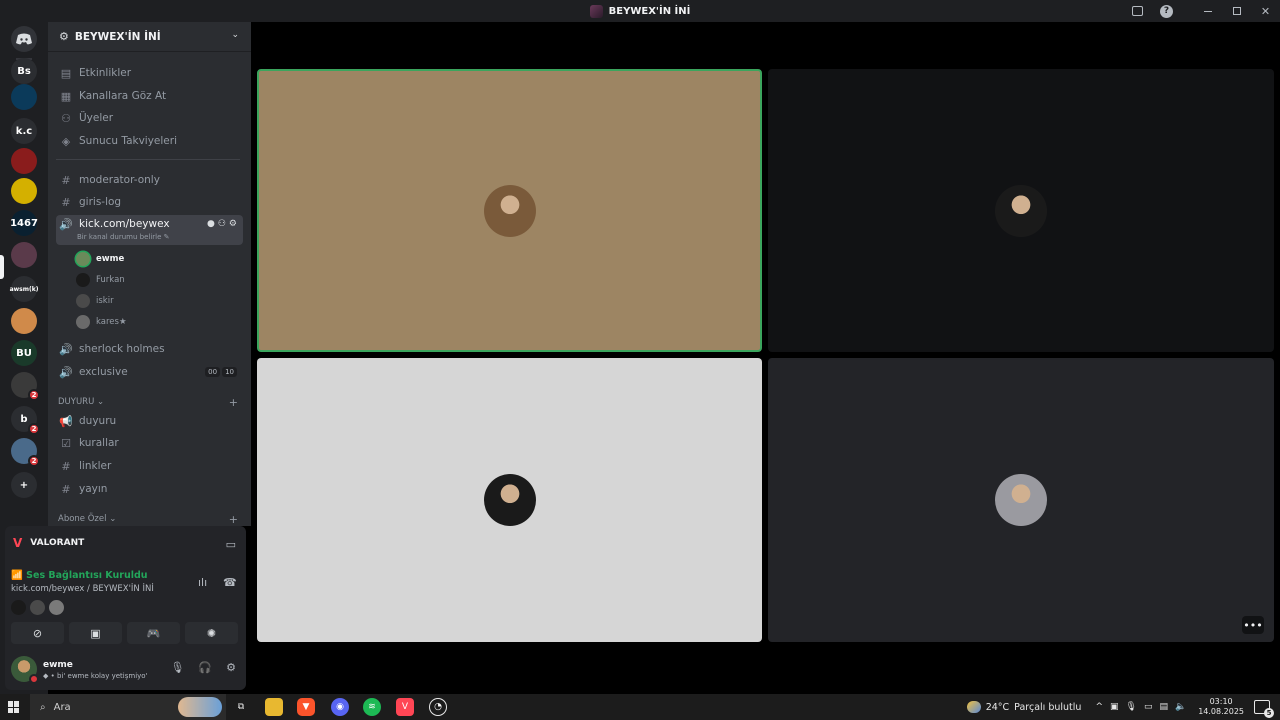 Image resolution: width=1280 pixels, height=720 pixels. What do you see at coordinates (1148, 707) in the screenshot?
I see `display-icon: ▭` at bounding box center [1148, 707].